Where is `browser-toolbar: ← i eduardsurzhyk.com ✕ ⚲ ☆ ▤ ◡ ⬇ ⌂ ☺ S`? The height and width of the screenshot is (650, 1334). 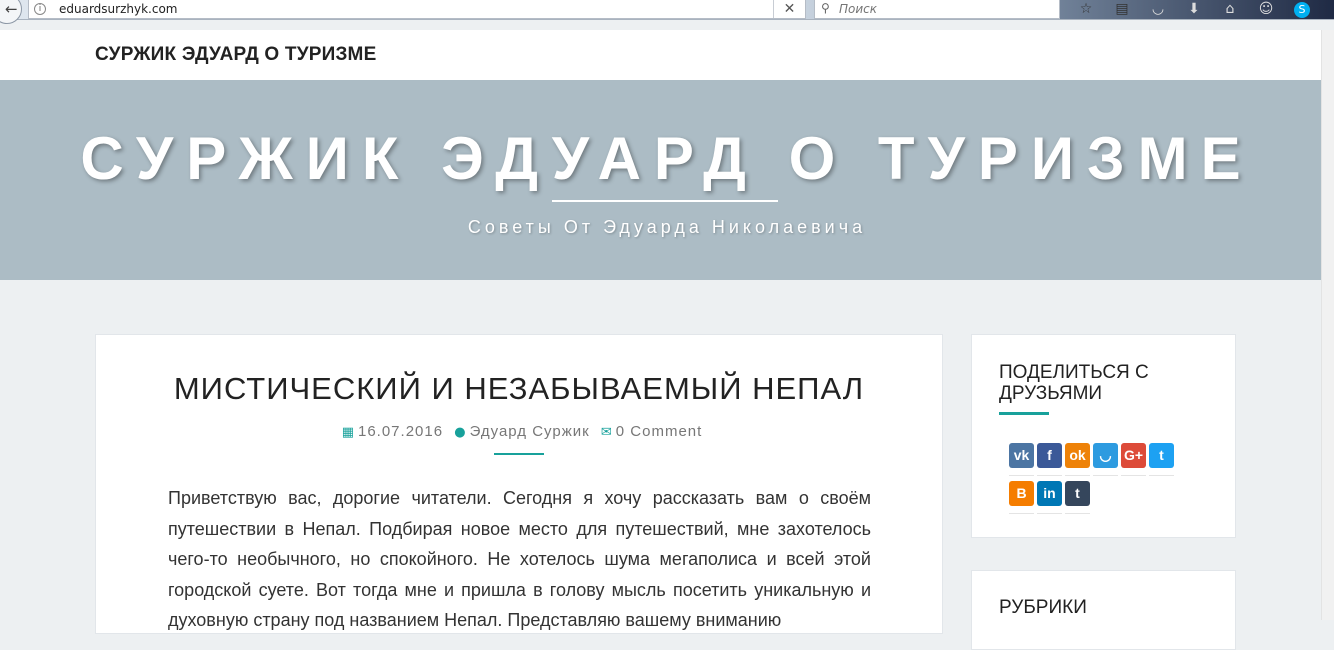 browser-toolbar: ← i eduardsurzhyk.com ✕ ⚲ ☆ ▤ ◡ ⬇ ⌂ ☺ S is located at coordinates (667, 12).